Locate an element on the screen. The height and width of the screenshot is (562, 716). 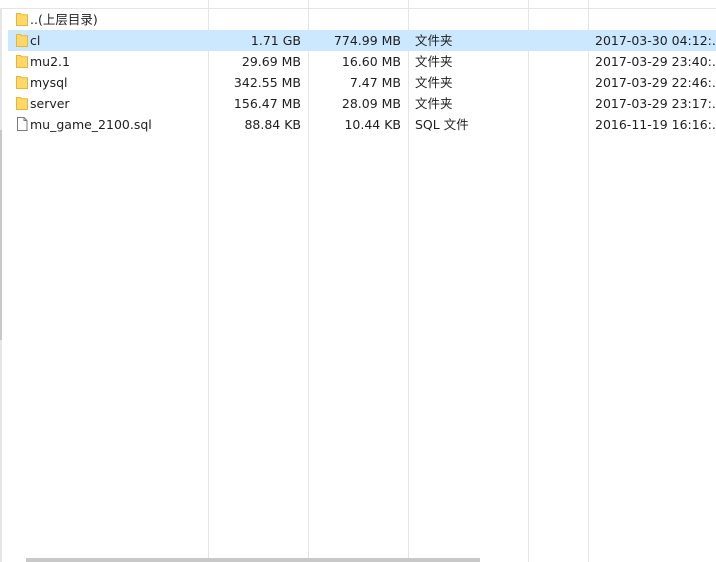
packed-size: 10.44 KB is located at coordinates (372, 124).